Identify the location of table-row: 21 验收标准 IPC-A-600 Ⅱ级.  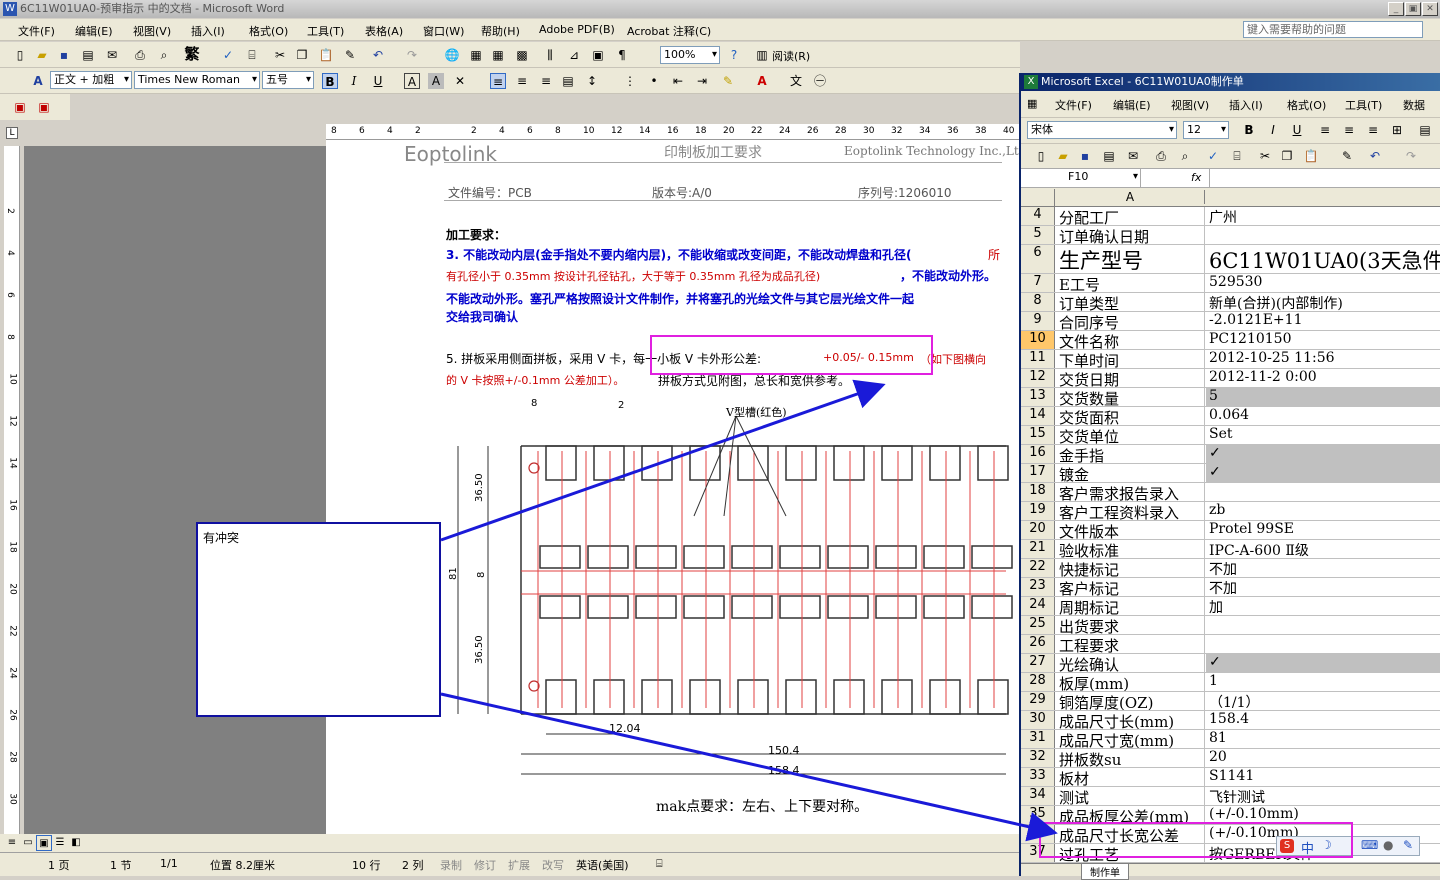
(1230, 549).